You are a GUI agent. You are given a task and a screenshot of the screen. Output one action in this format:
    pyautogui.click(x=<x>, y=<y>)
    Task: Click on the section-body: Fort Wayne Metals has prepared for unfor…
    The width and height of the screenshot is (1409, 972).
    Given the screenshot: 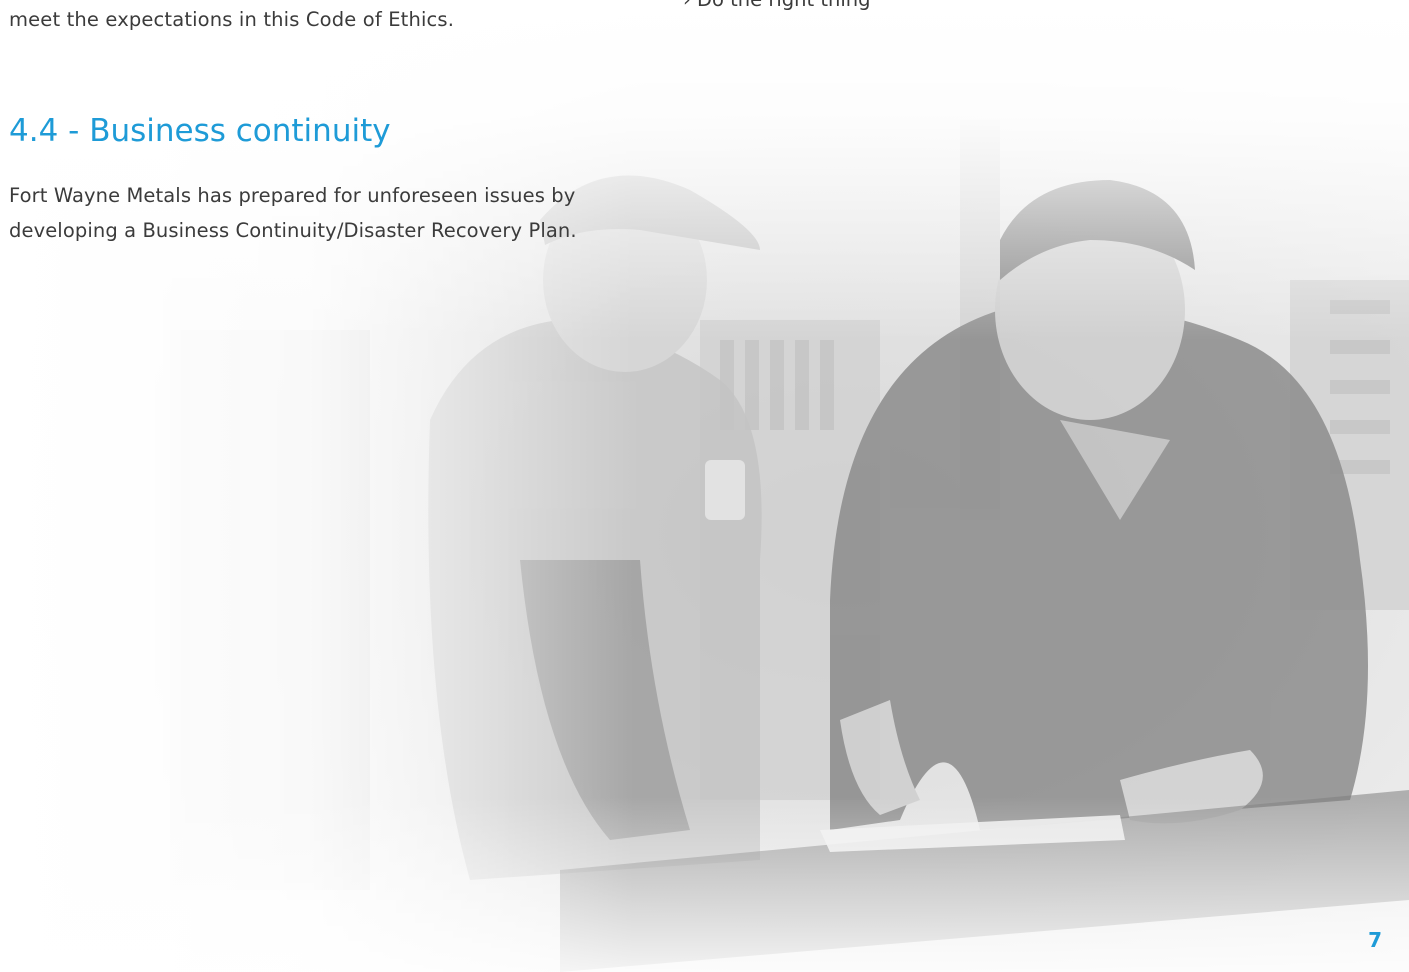 What is the action you would take?
    pyautogui.click(x=293, y=213)
    